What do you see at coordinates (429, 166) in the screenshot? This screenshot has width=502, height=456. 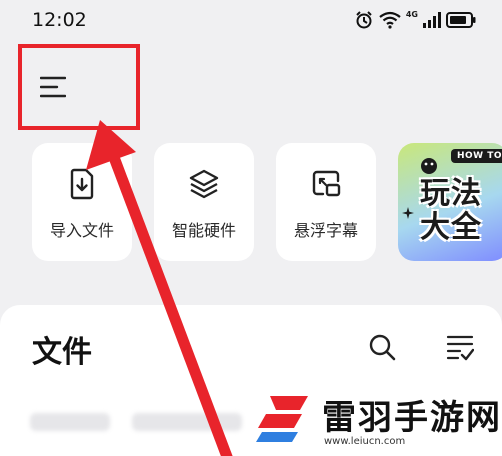 I see `smiley-icon` at bounding box center [429, 166].